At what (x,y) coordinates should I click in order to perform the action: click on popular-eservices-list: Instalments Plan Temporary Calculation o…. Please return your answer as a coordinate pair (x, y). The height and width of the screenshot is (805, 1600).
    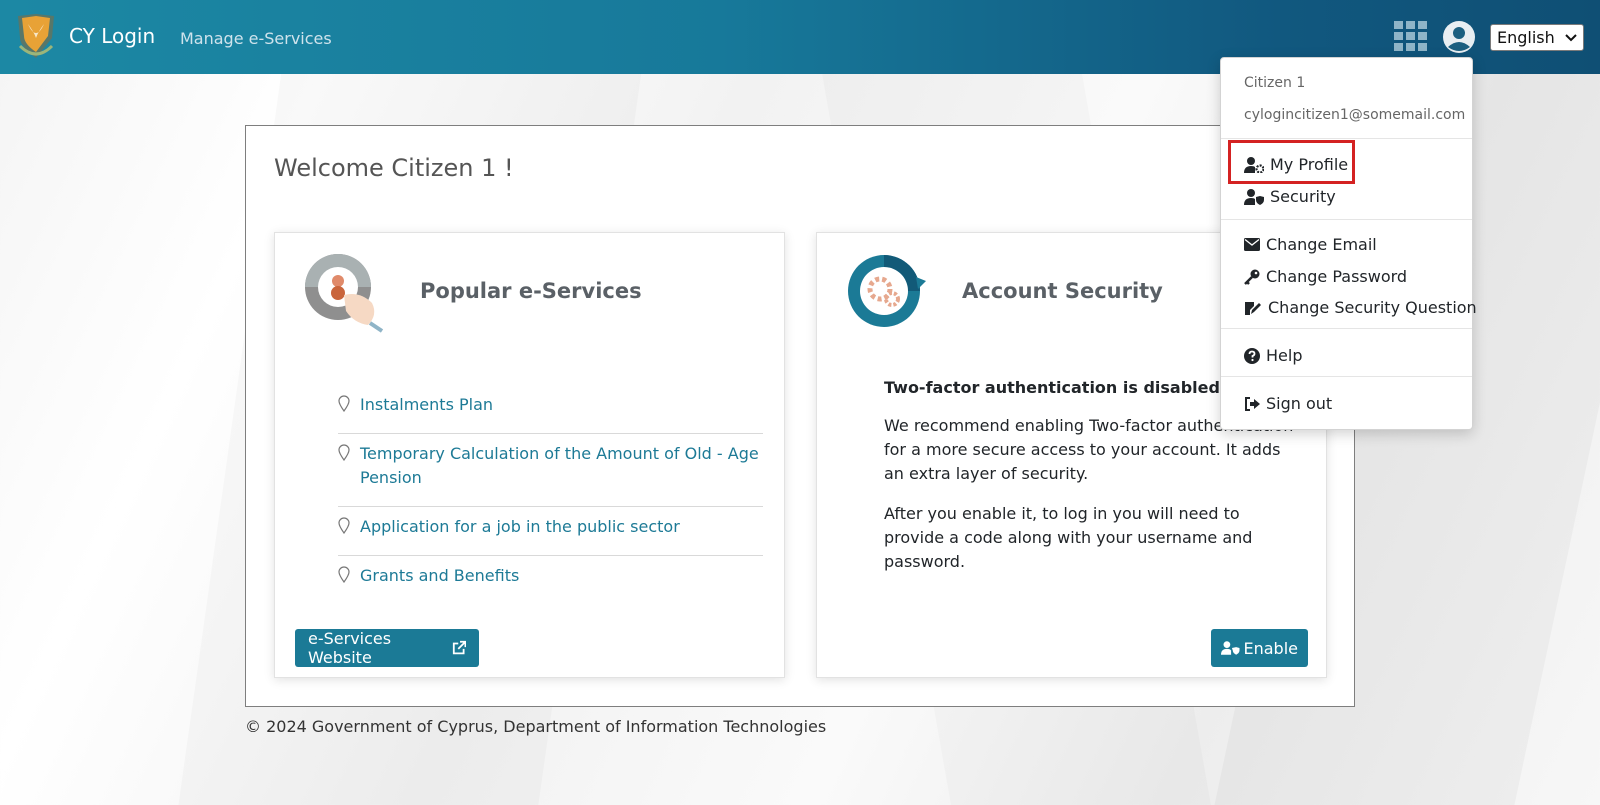
    Looking at the image, I should click on (550, 495).